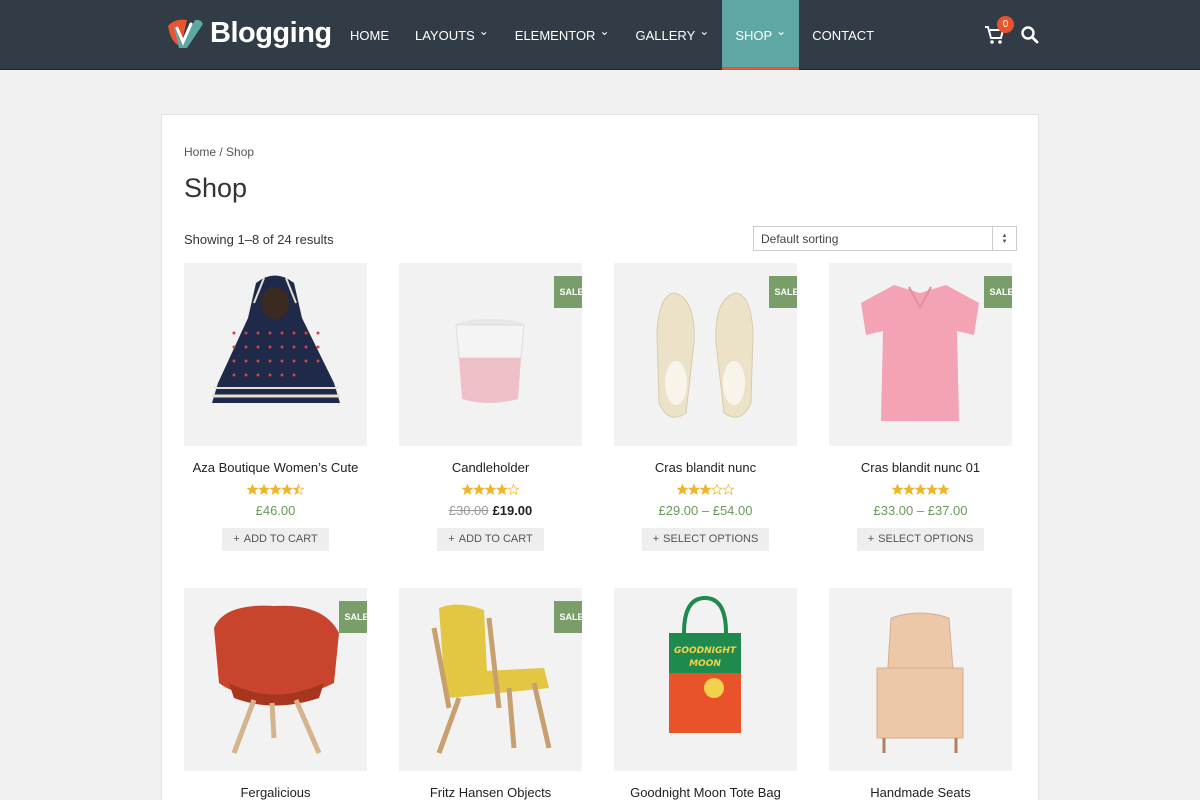  What do you see at coordinates (800, 238) in the screenshot?
I see `sorting-selected-value: Default sorting` at bounding box center [800, 238].